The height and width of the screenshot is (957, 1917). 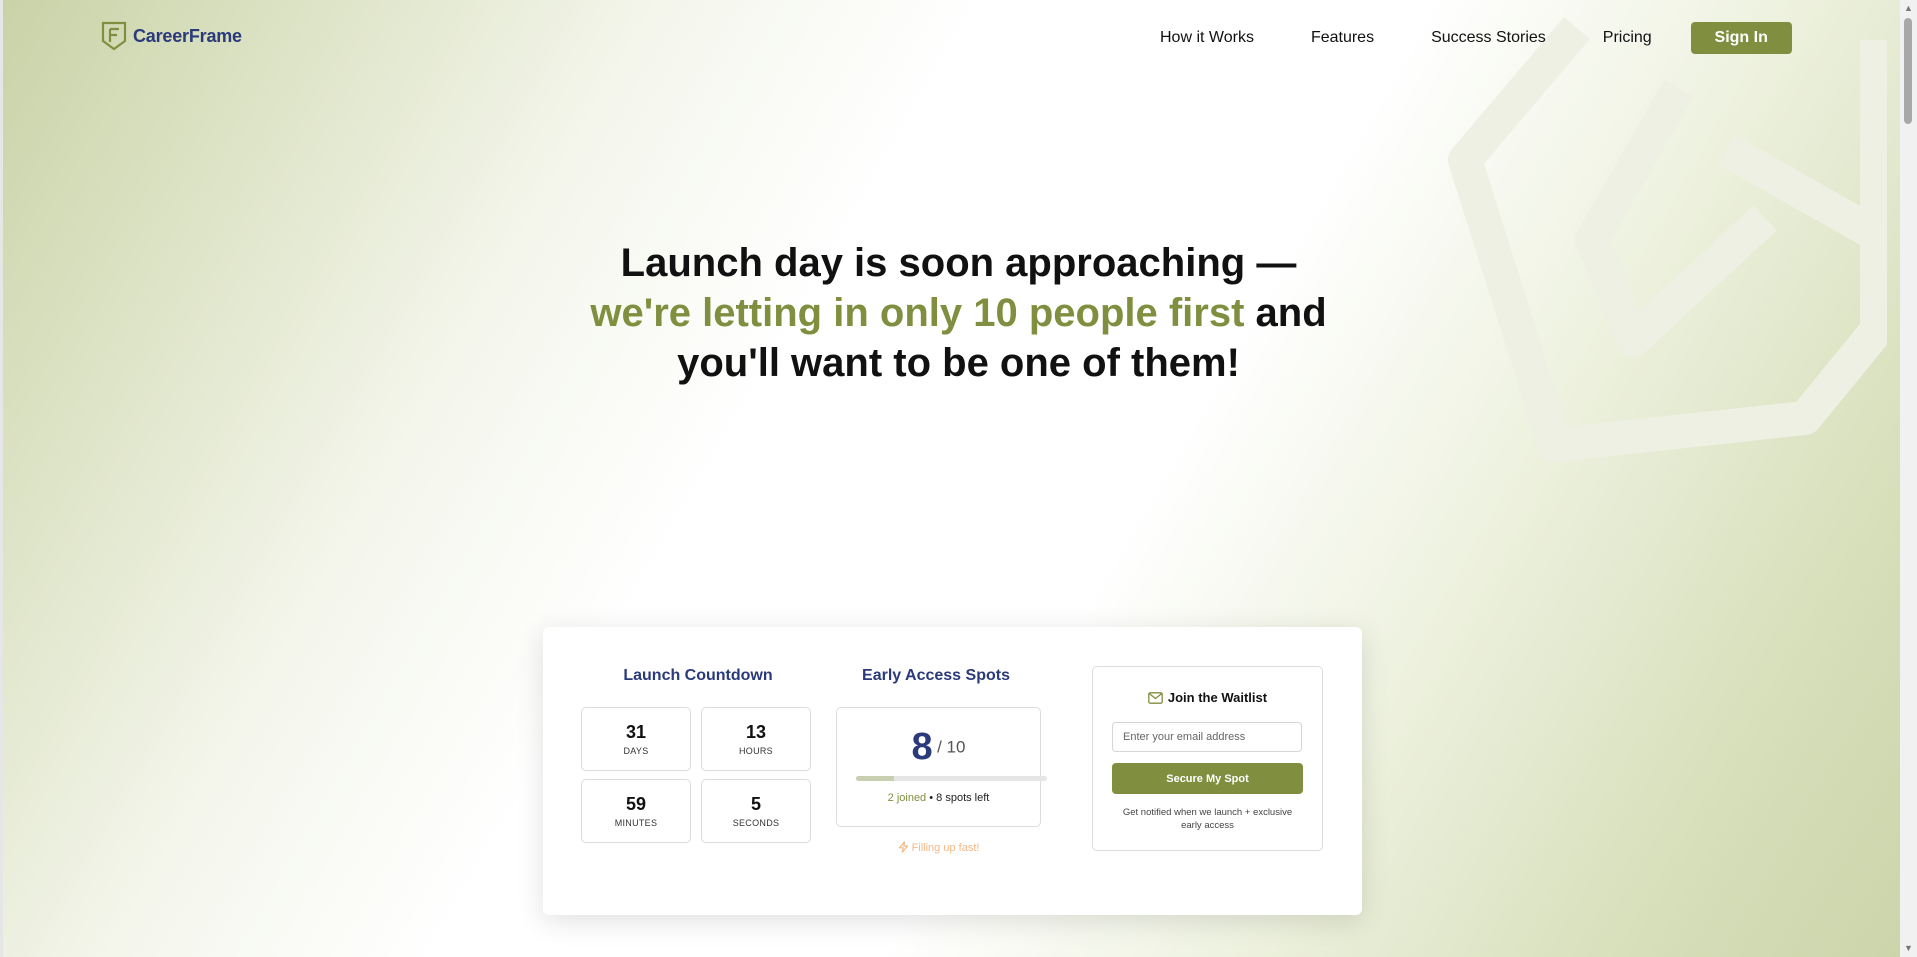 What do you see at coordinates (636, 804) in the screenshot?
I see `countdown-minutes-value: 59` at bounding box center [636, 804].